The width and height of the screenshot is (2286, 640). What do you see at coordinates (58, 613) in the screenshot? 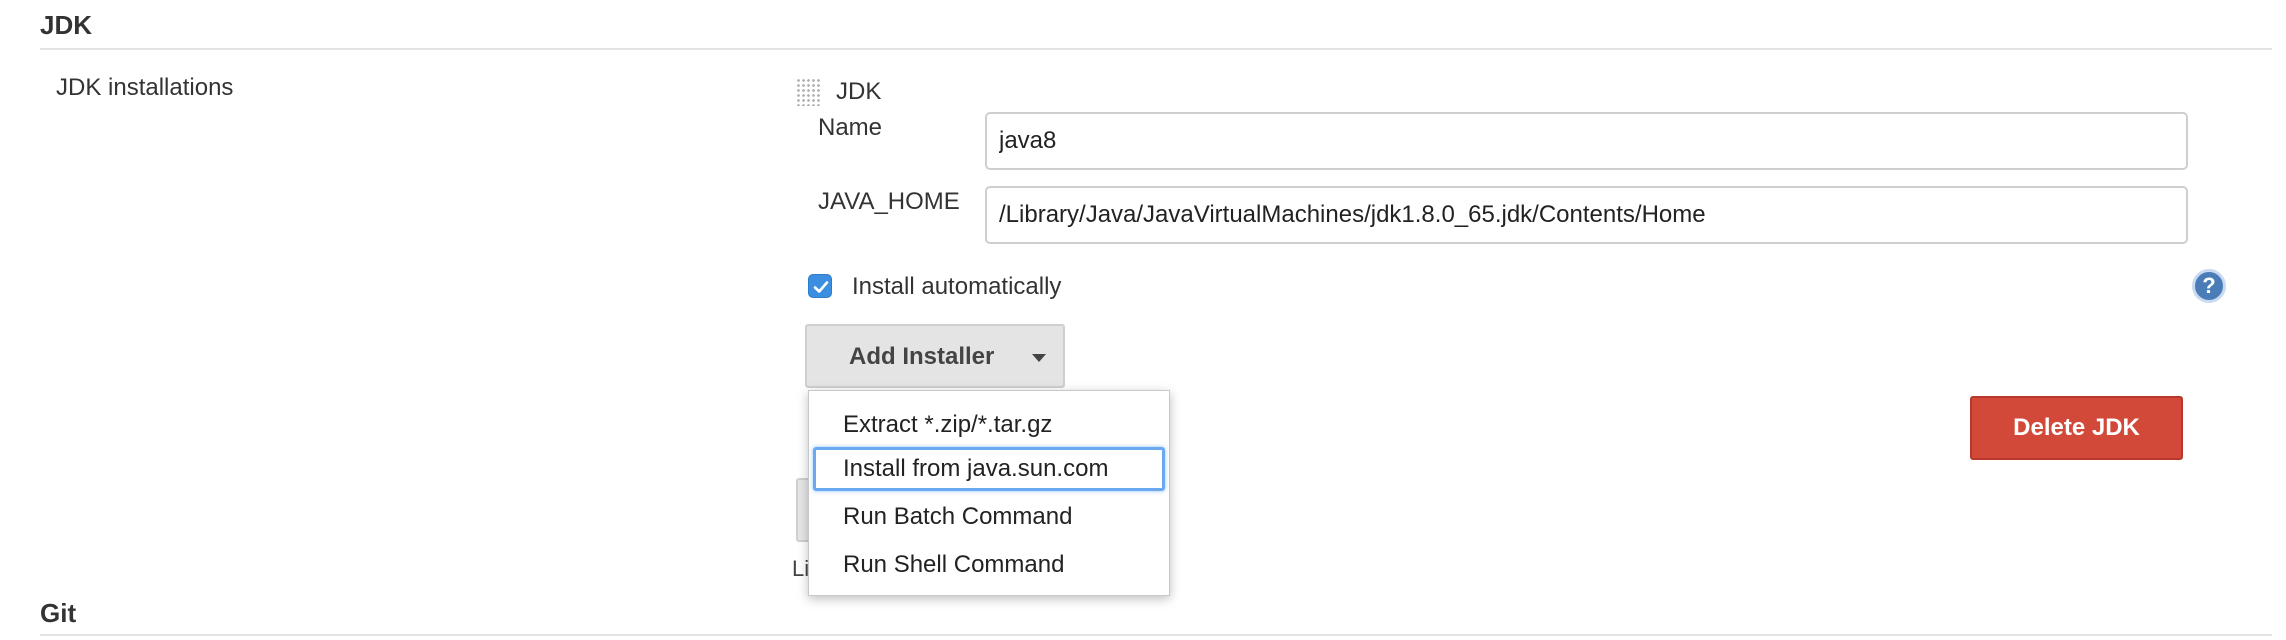
I see `section-title-git: Git` at bounding box center [58, 613].